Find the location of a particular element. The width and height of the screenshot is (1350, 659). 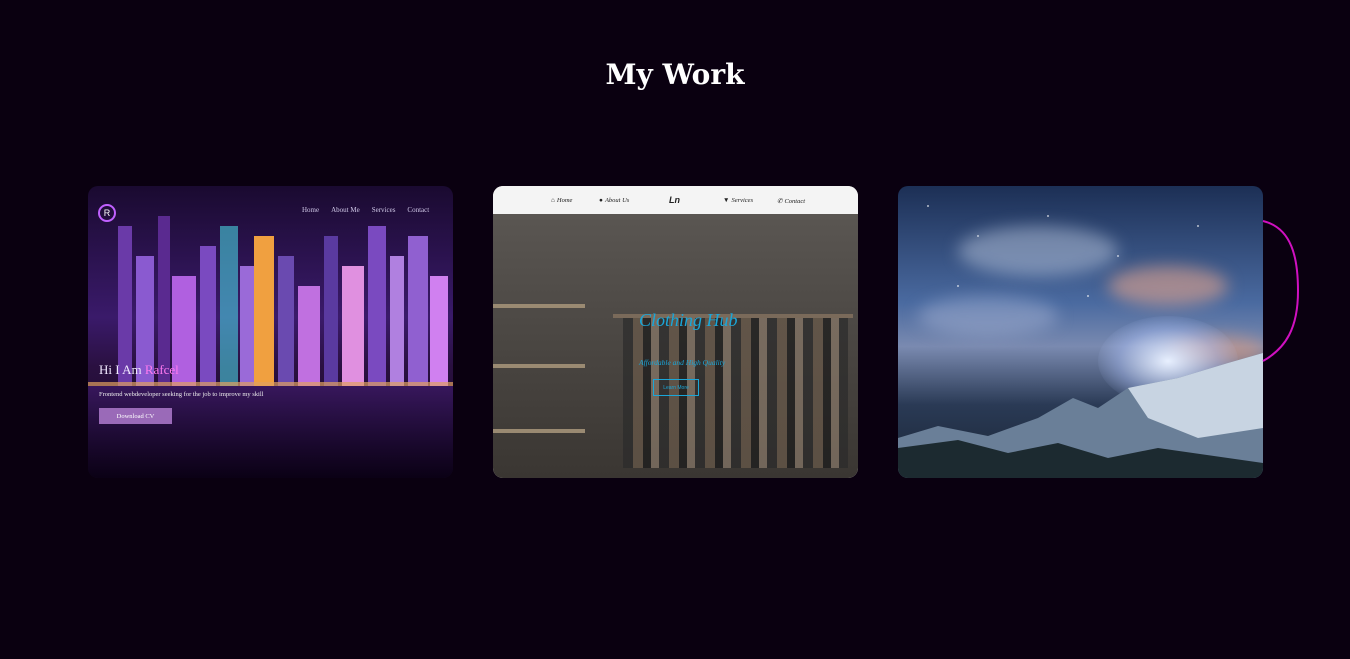

home-icon: ⌂ is located at coordinates (553, 200).